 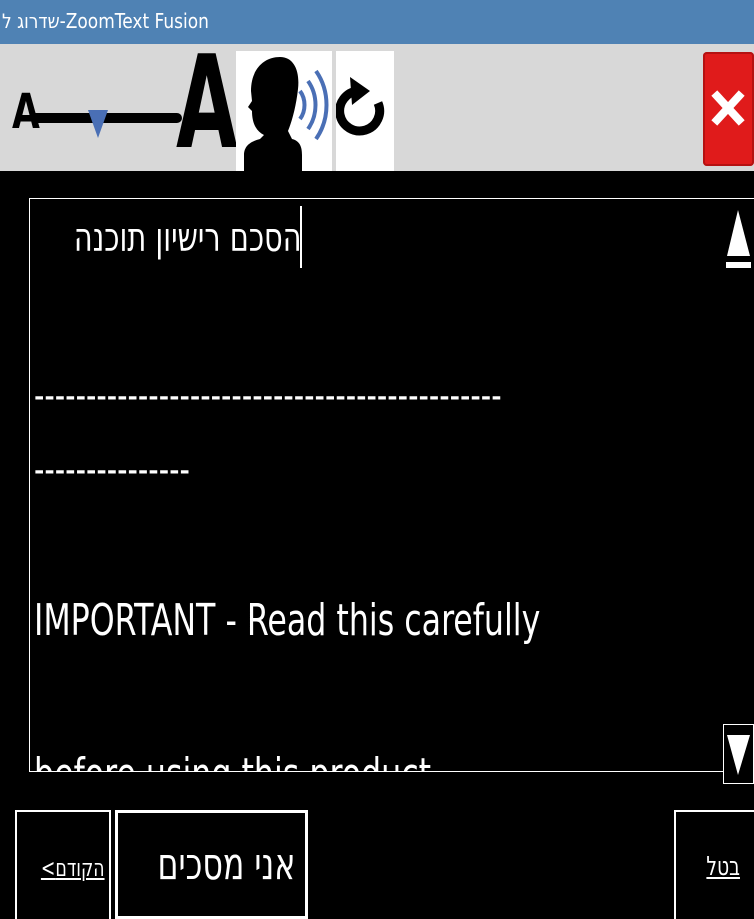 What do you see at coordinates (73, 868) in the screenshot?
I see `back-button-label: <הקודם` at bounding box center [73, 868].